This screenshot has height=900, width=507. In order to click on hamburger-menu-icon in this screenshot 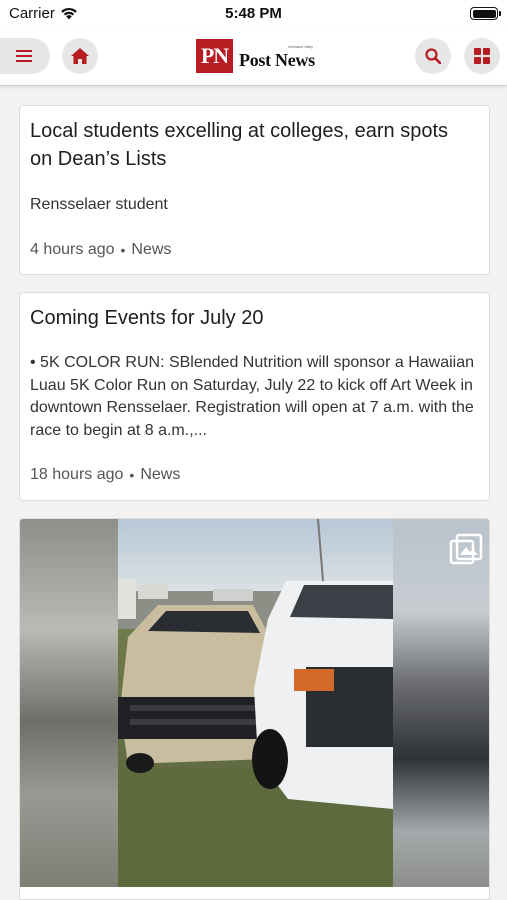, I will do `click(24, 56)`.